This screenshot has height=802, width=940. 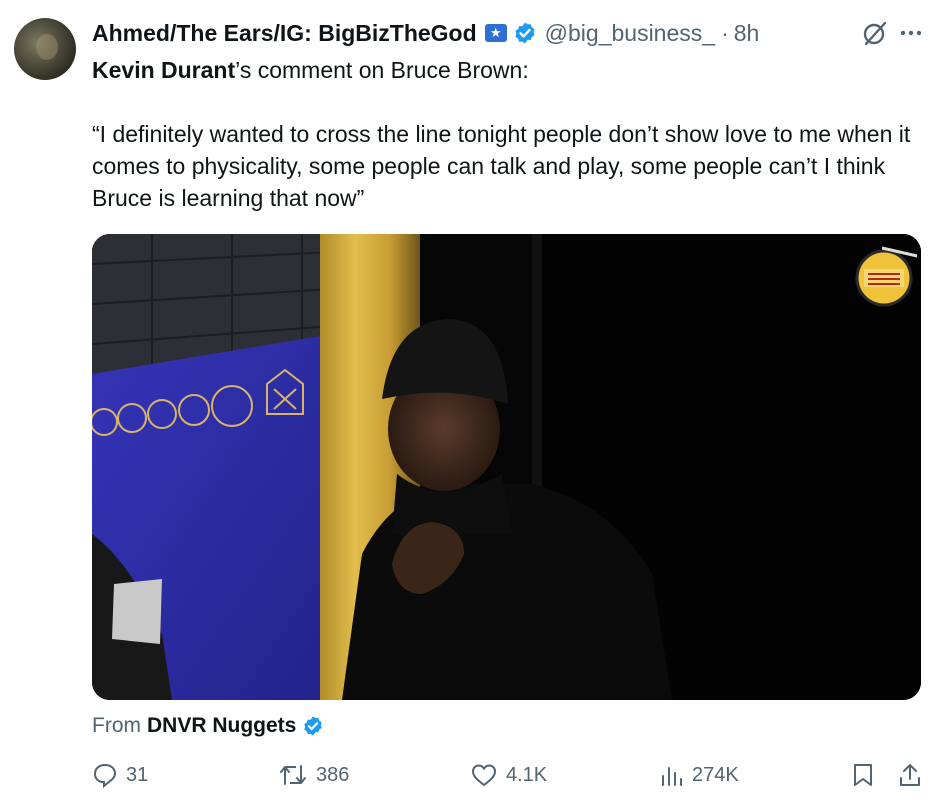 What do you see at coordinates (293, 775) in the screenshot?
I see `repost-icon` at bounding box center [293, 775].